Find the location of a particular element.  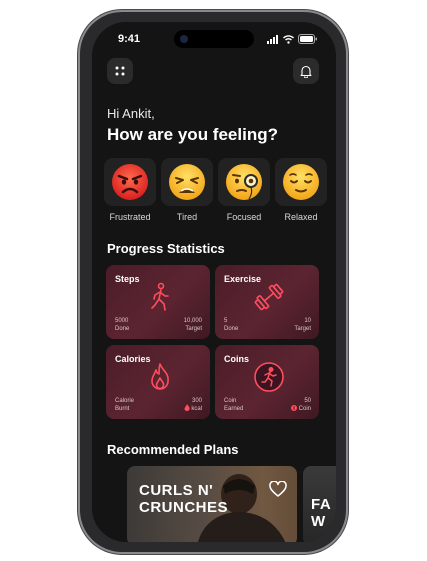

progress-title: Progress Statistics is located at coordinates (166, 248).